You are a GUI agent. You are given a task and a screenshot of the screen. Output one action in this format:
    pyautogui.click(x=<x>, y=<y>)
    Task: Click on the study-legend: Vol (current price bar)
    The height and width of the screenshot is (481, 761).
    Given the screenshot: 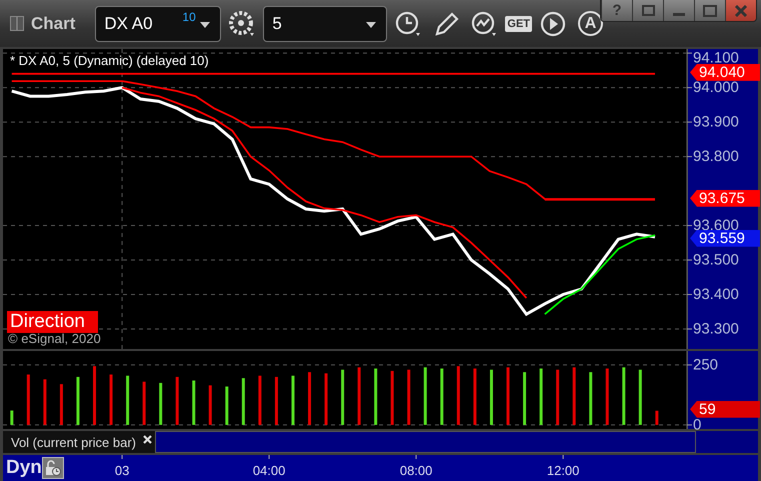 What is the action you would take?
    pyautogui.click(x=71, y=442)
    